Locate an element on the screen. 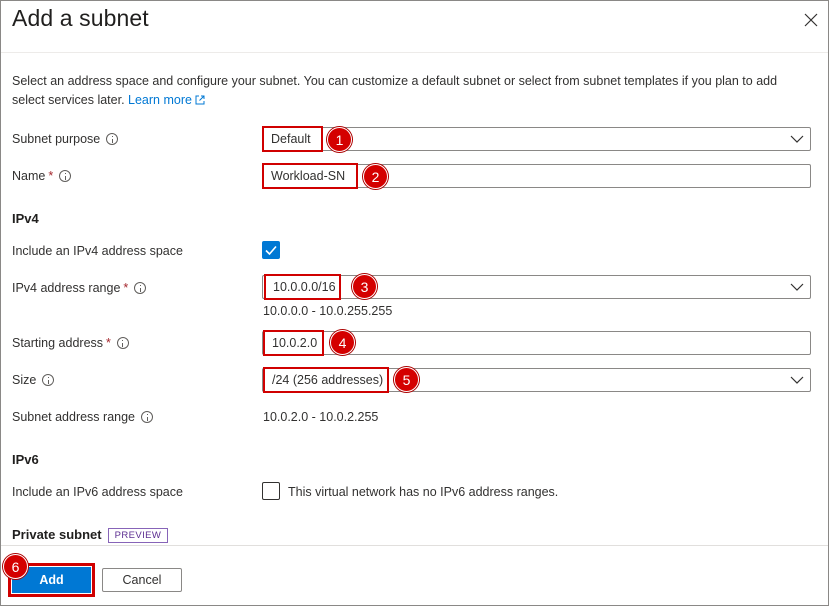 The height and width of the screenshot is (606, 829). include-ipv4-label: Include an IPv4 address space is located at coordinates (97, 251).